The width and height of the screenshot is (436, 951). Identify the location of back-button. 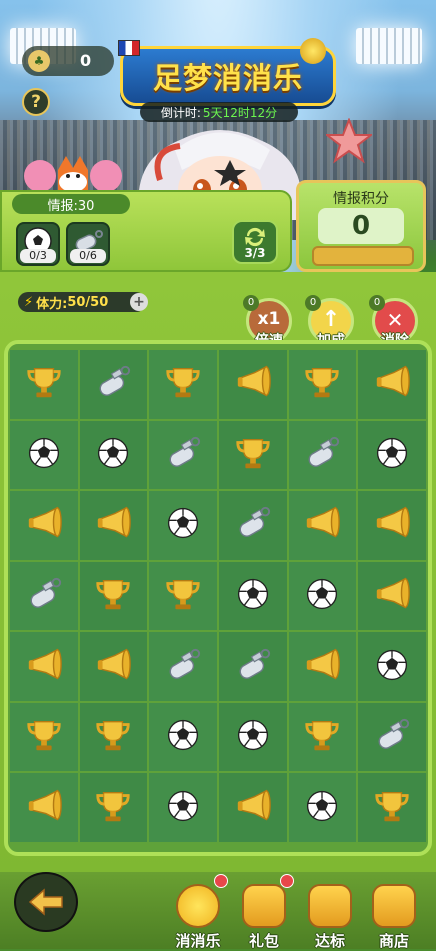
(46, 902).